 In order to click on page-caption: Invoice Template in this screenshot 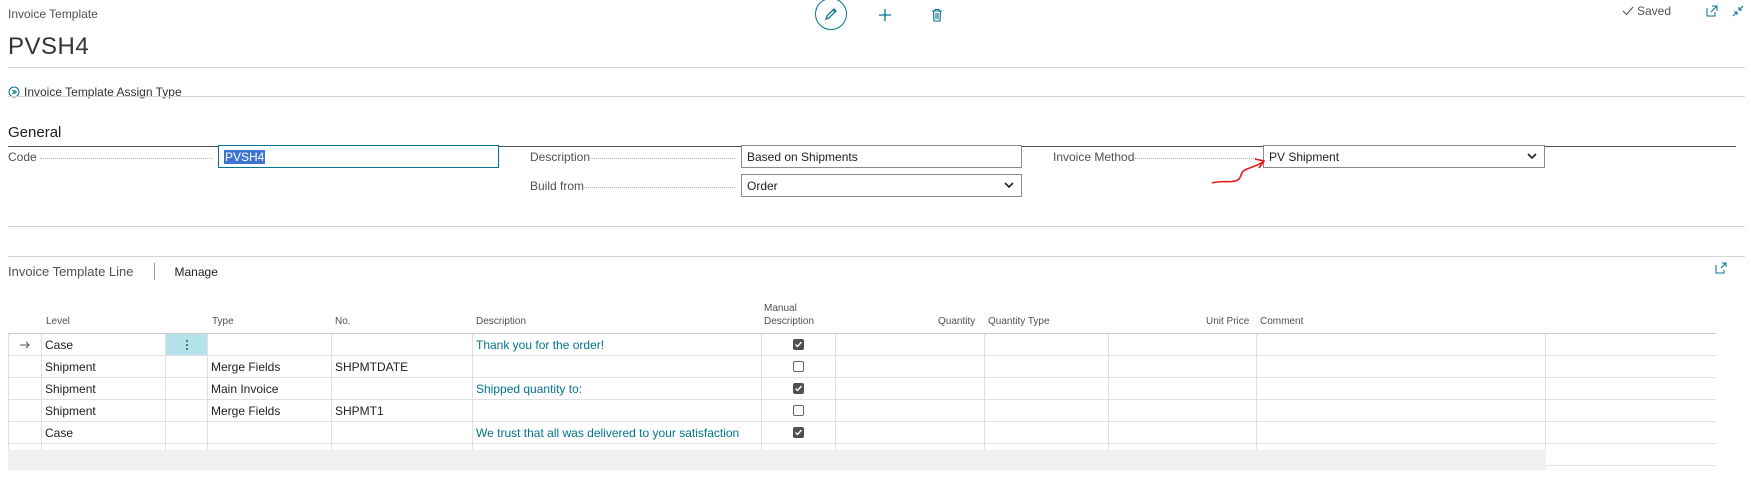, I will do `click(53, 14)`.